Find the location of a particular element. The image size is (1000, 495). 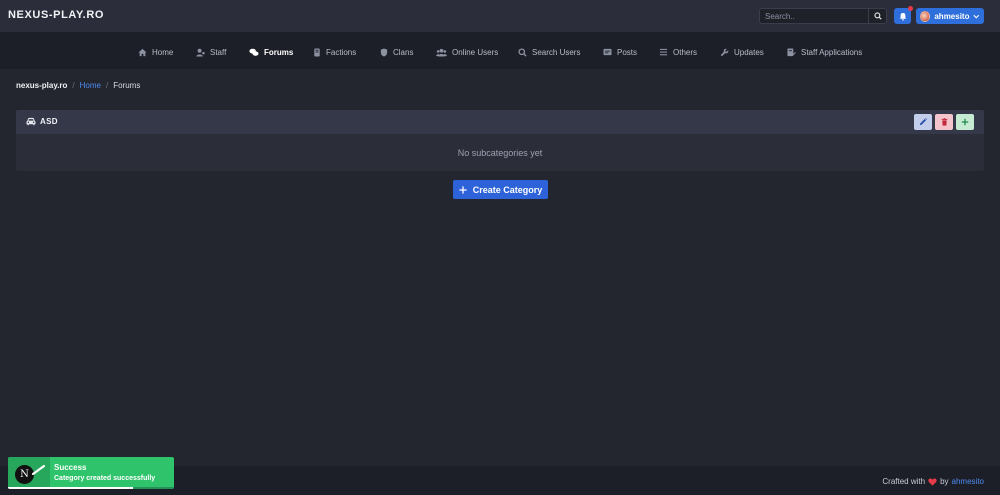

nav-item-others: Others is located at coordinates (678, 52).